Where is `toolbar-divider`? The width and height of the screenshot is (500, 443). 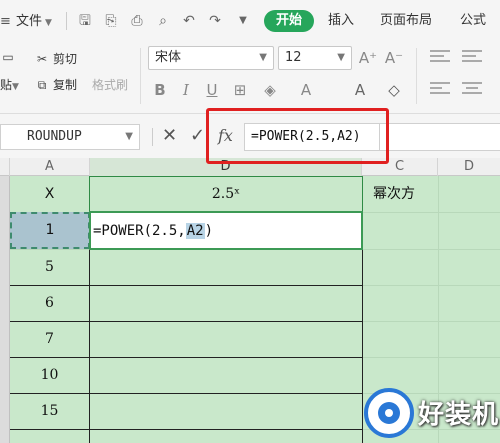
toolbar-divider is located at coordinates (66, 21).